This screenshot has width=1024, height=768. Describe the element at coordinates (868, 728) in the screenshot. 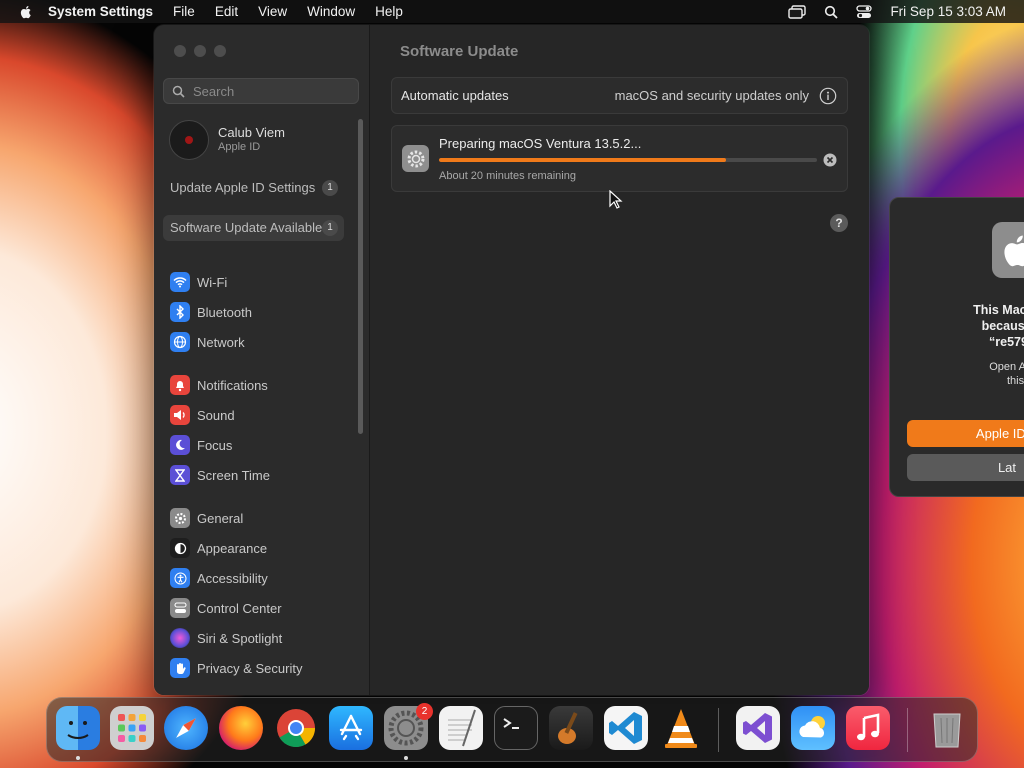

I see `dock-music-icon` at that location.